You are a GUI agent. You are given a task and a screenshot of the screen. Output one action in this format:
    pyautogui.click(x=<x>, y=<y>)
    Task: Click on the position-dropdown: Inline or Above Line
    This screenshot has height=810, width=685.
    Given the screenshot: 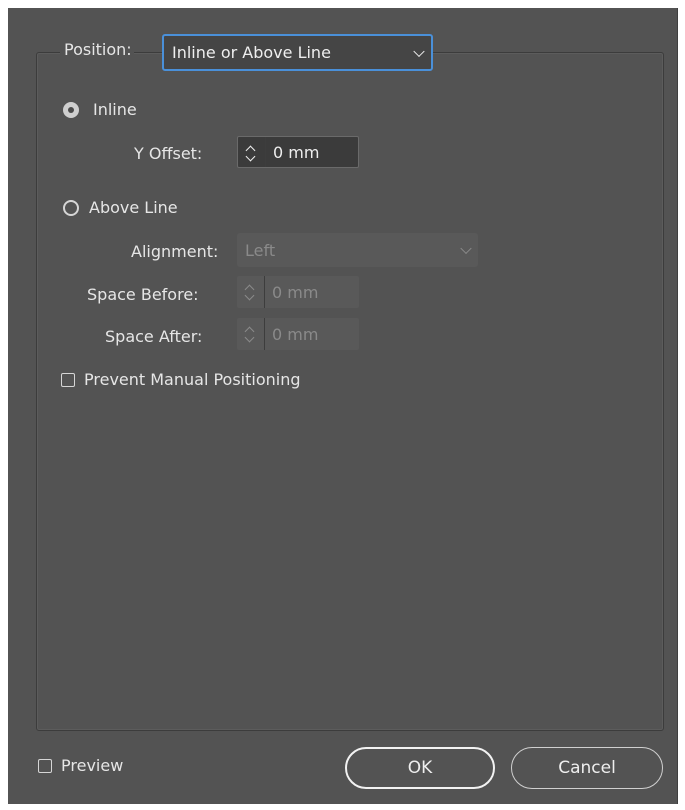 What is the action you would take?
    pyautogui.click(x=297, y=52)
    